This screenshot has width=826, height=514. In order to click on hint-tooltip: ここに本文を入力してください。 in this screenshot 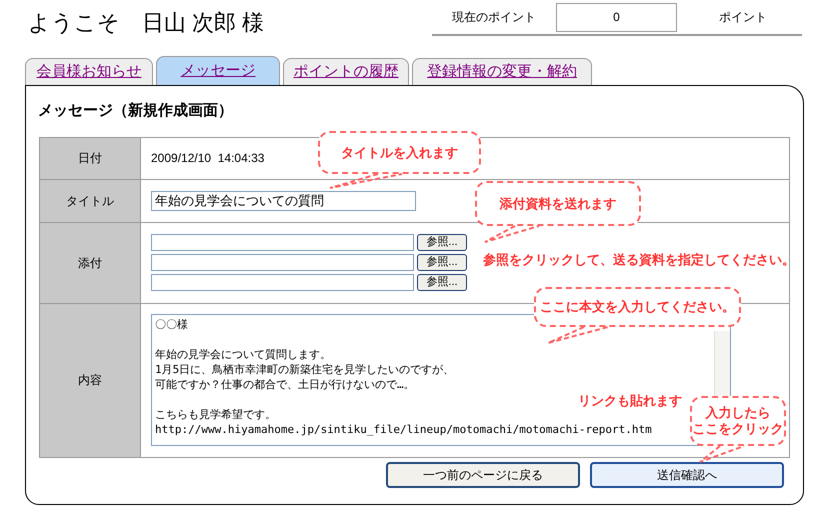, I will do `click(637, 307)`.